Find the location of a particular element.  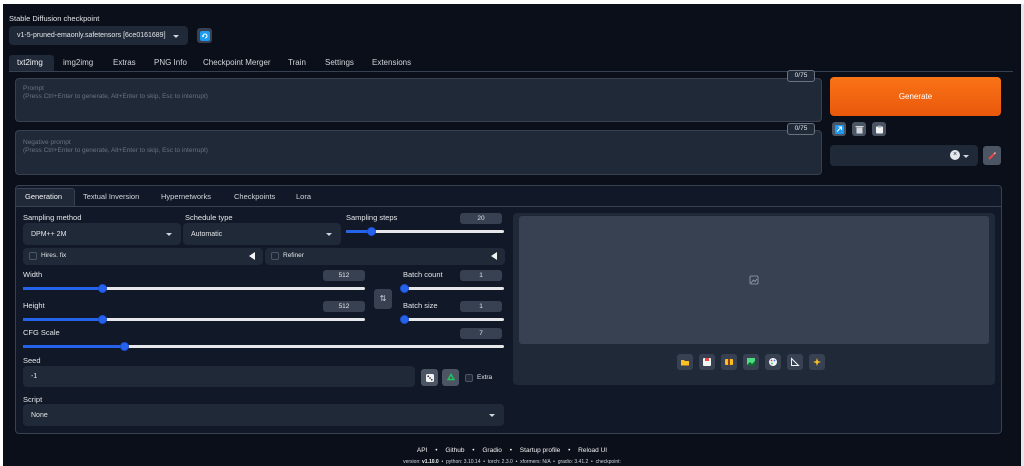

footer-link-reload-ui: Reload UI is located at coordinates (592, 450).